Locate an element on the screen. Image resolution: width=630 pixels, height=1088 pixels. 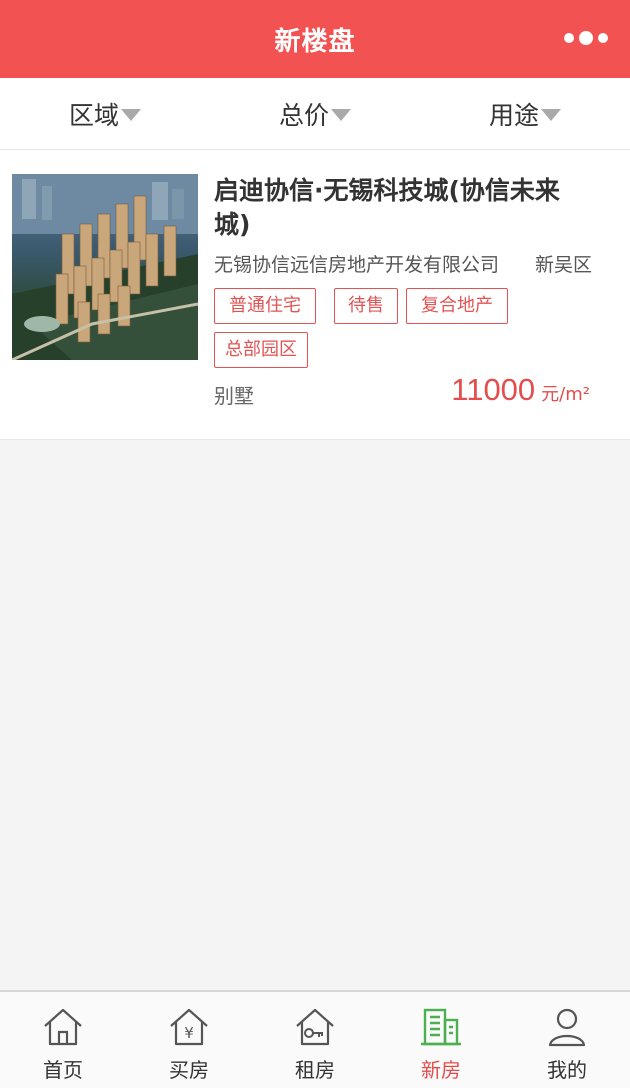
district-label: 新吴区 is located at coordinates (564, 265).